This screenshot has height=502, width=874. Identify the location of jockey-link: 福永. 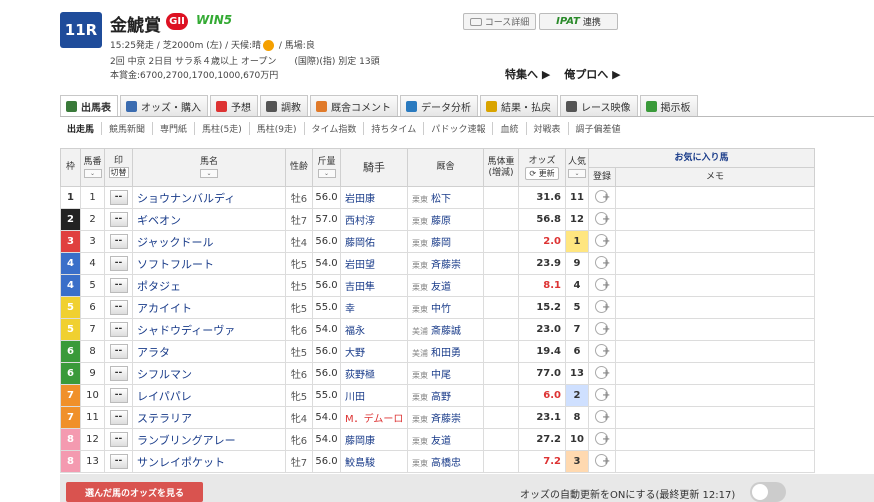
(374, 329).